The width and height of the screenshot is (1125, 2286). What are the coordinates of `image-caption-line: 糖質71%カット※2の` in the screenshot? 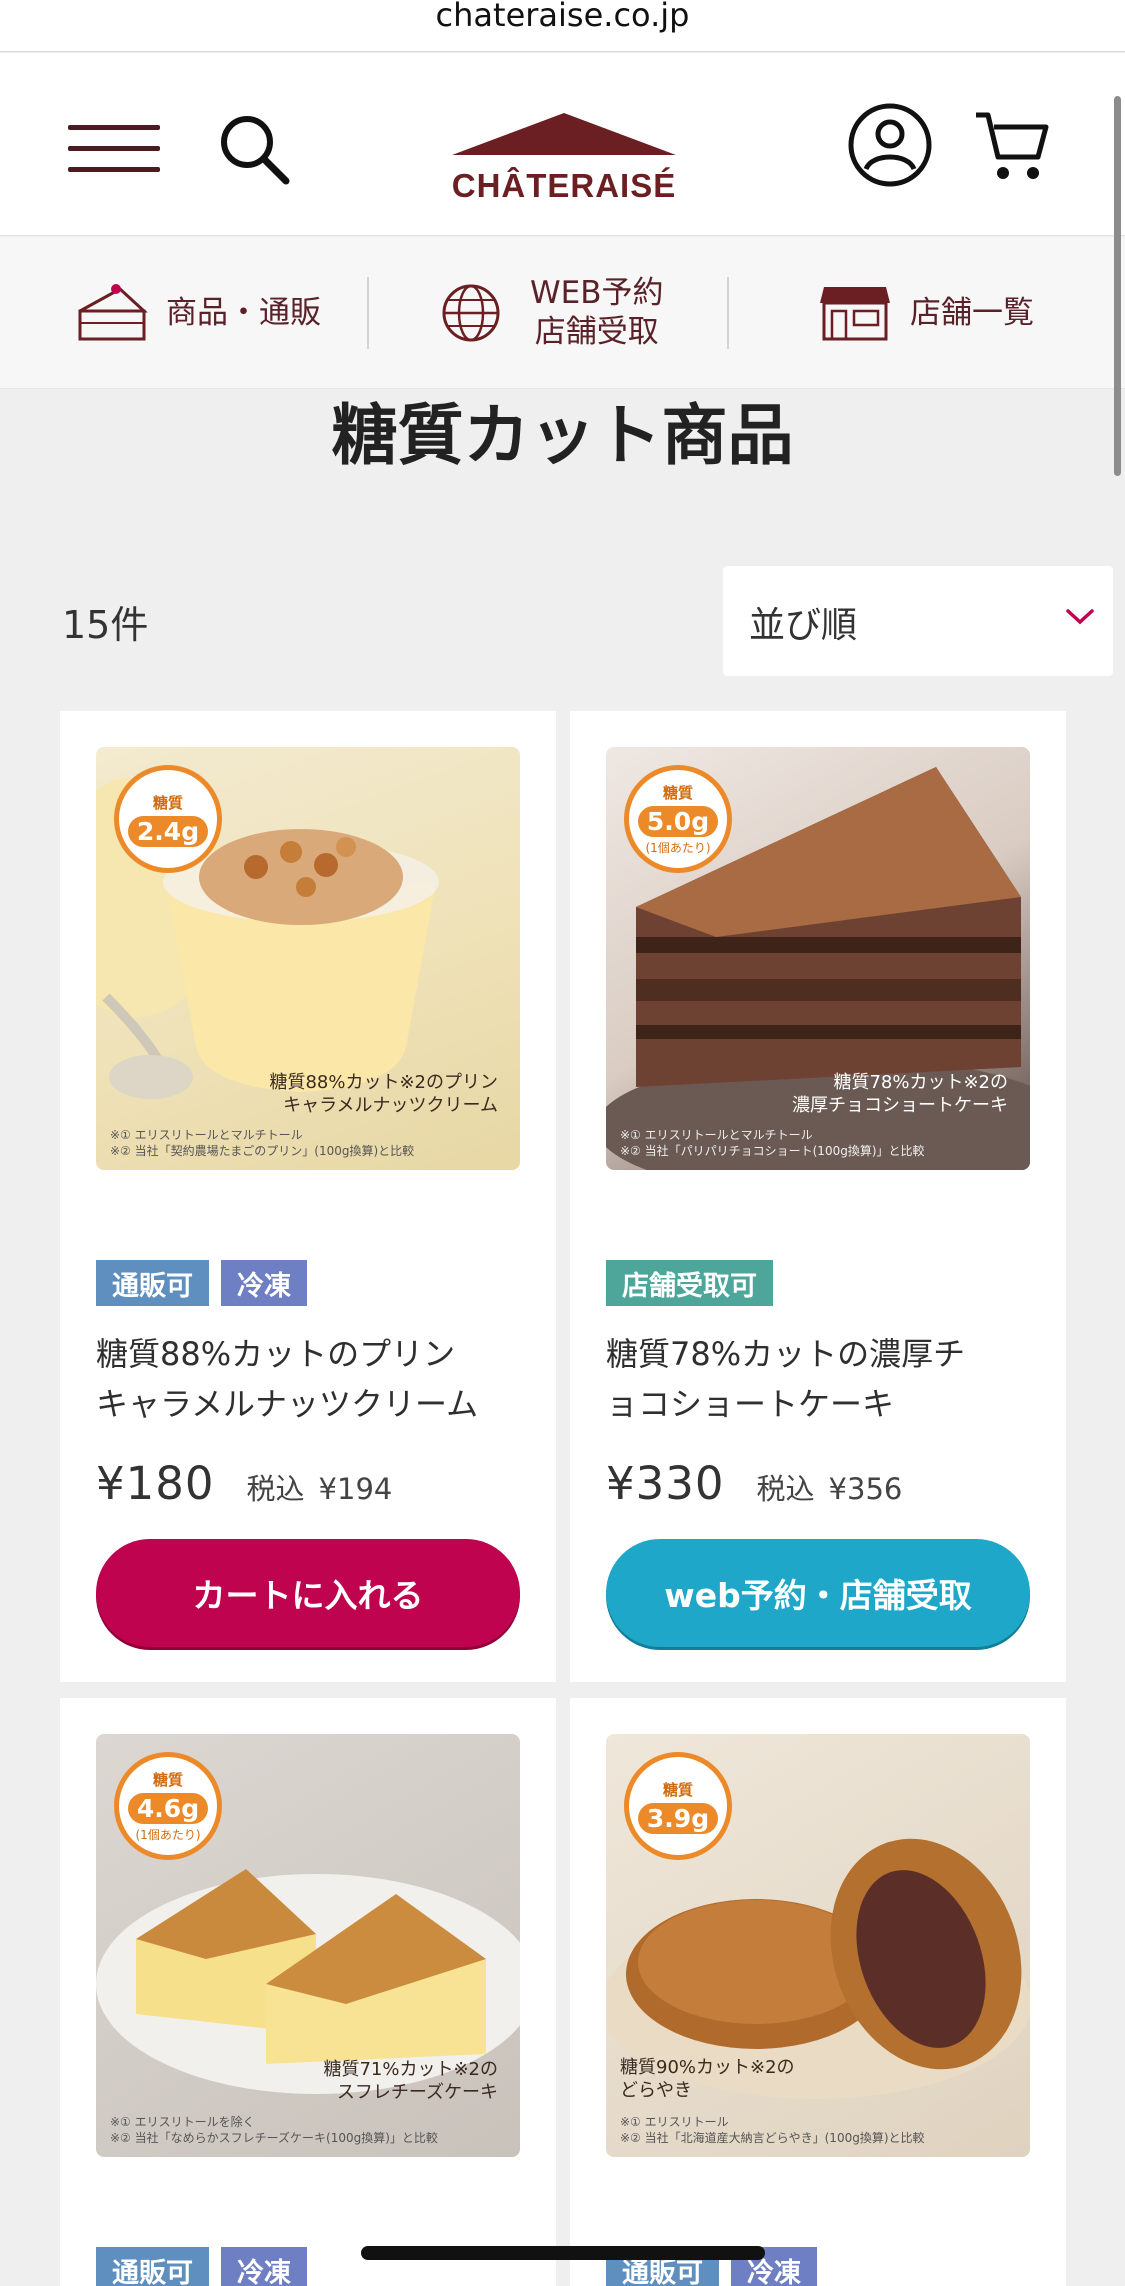 It's located at (410, 2069).